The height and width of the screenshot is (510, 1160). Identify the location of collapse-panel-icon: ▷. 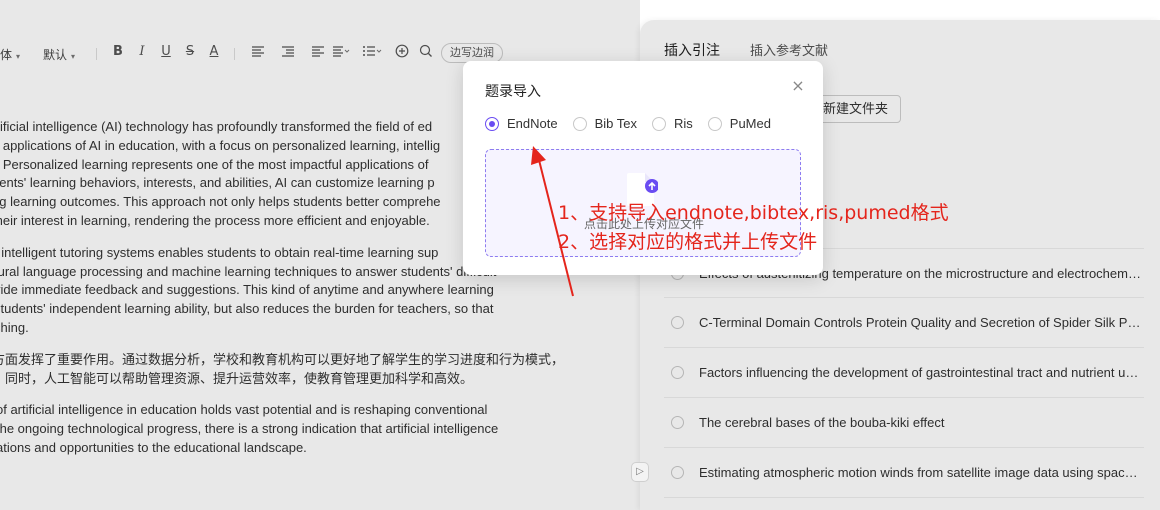
(640, 472).